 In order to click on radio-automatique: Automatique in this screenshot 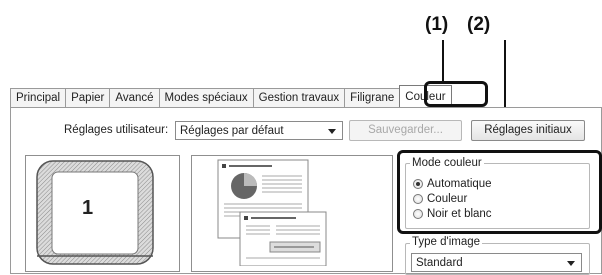, I will do `click(452, 184)`.